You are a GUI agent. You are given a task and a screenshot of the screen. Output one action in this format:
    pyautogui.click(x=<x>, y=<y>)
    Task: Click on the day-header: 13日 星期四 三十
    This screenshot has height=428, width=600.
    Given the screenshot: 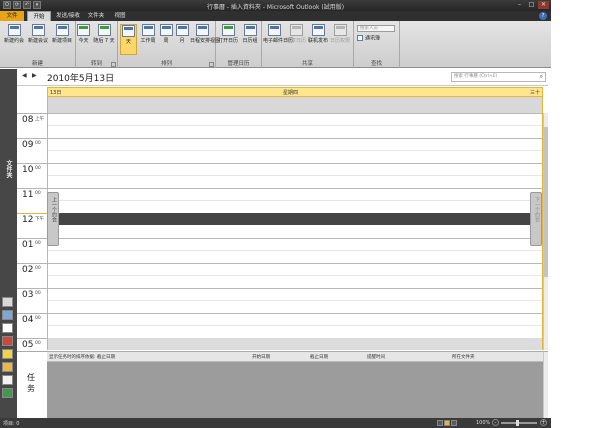 What is the action you would take?
    pyautogui.click(x=295, y=92)
    